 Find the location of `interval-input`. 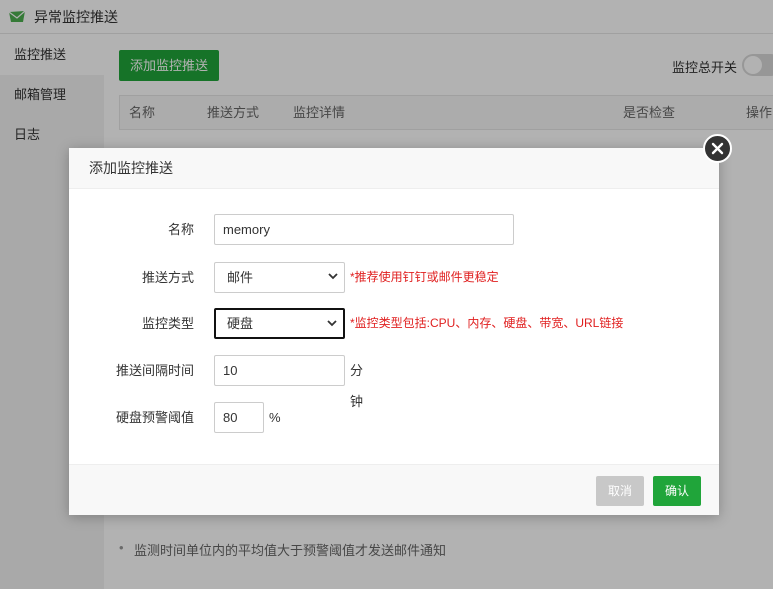

interval-input is located at coordinates (279, 370).